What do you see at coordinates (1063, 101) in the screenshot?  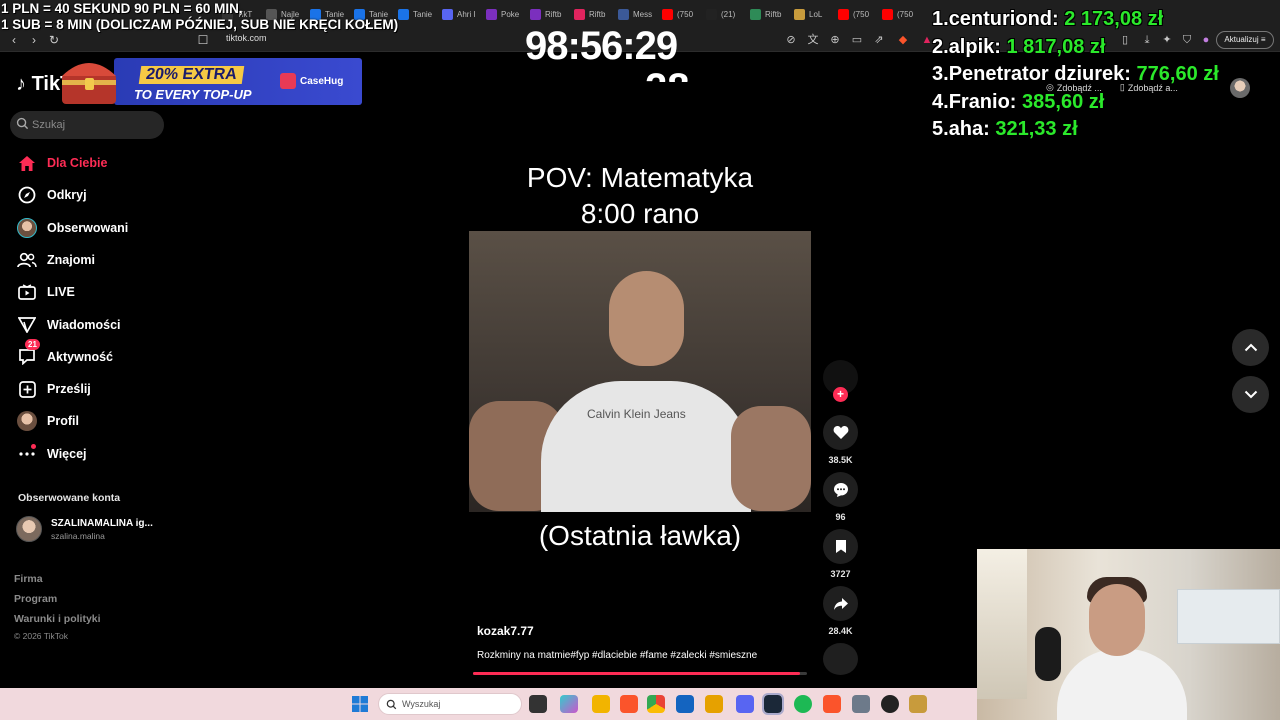 I see `leaderboard-amount: 385,60 zł` at bounding box center [1063, 101].